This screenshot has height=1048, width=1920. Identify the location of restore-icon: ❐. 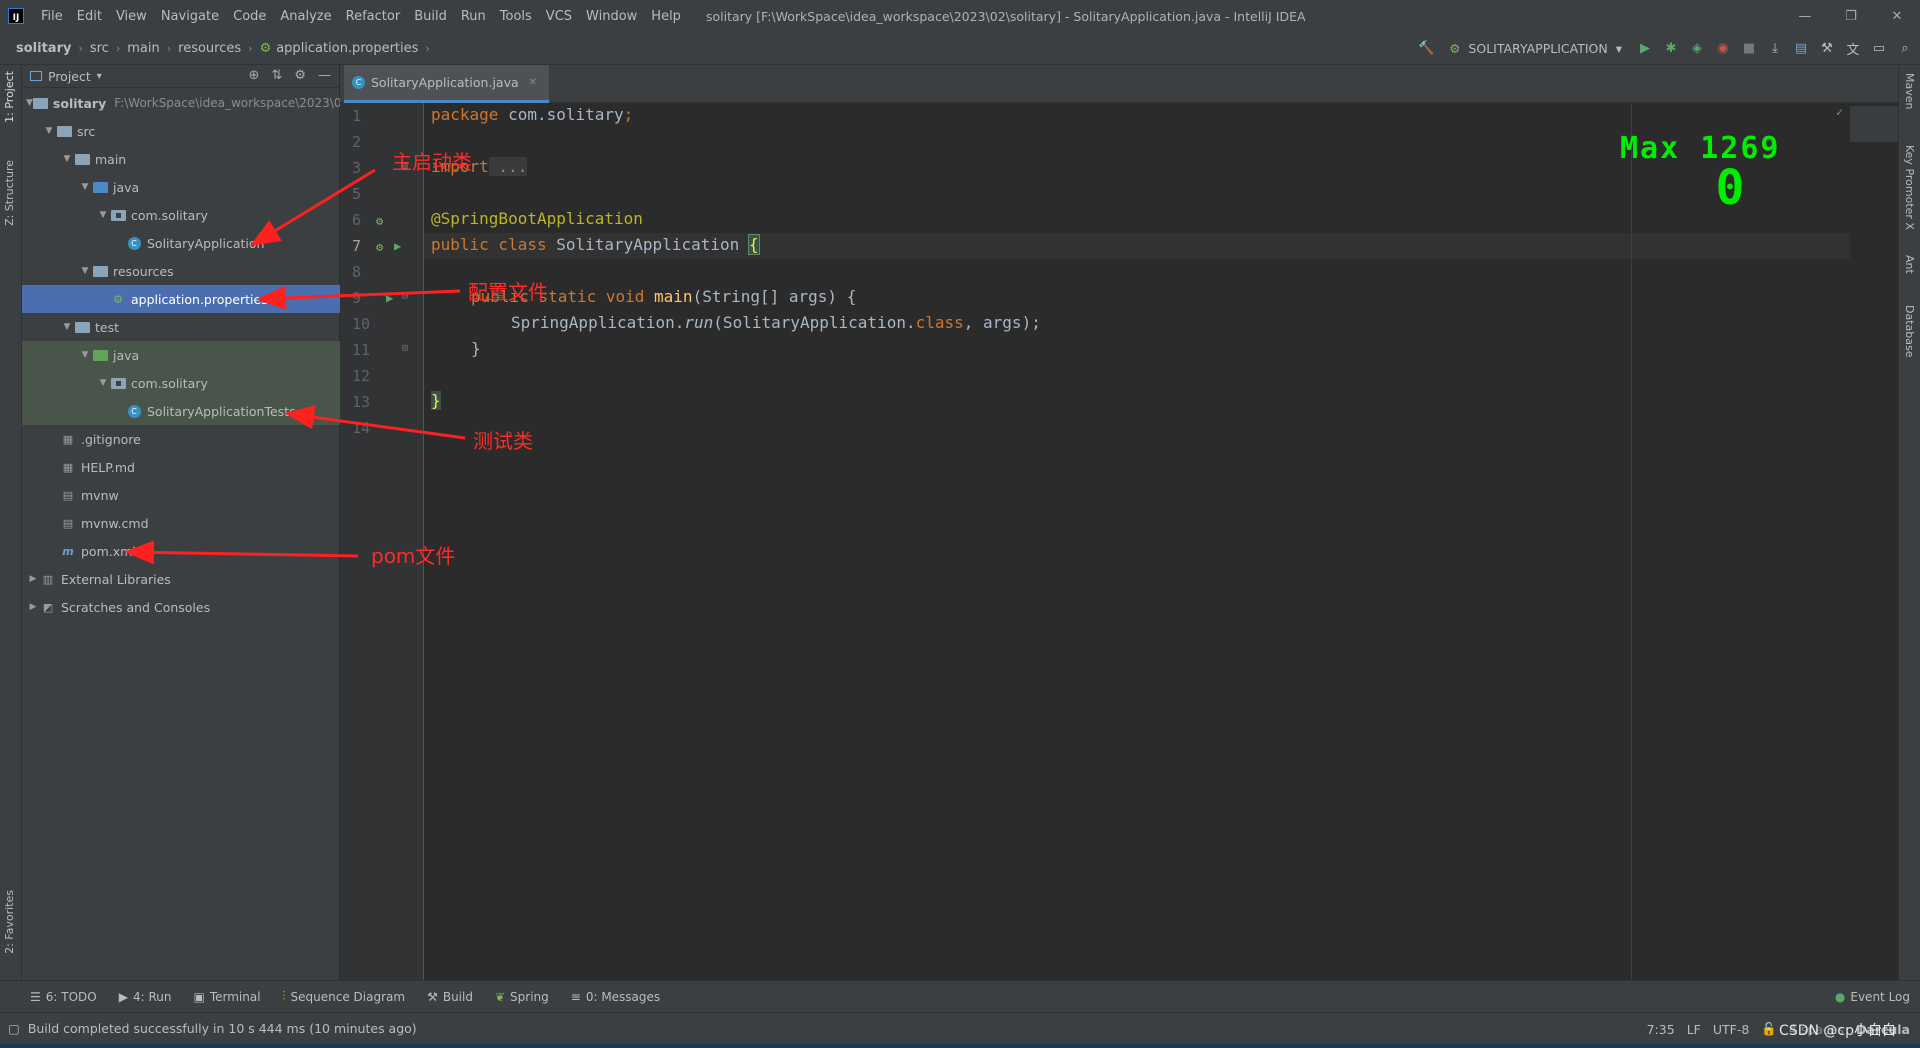
(1851, 16).